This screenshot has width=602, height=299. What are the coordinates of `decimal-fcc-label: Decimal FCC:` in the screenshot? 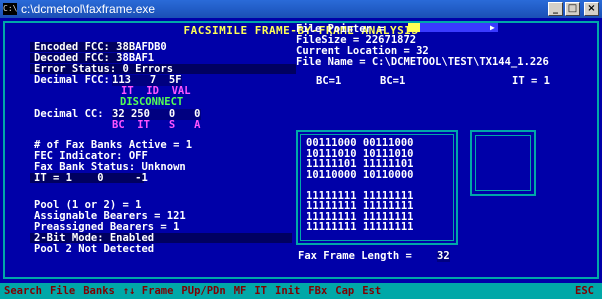 It's located at (72, 80).